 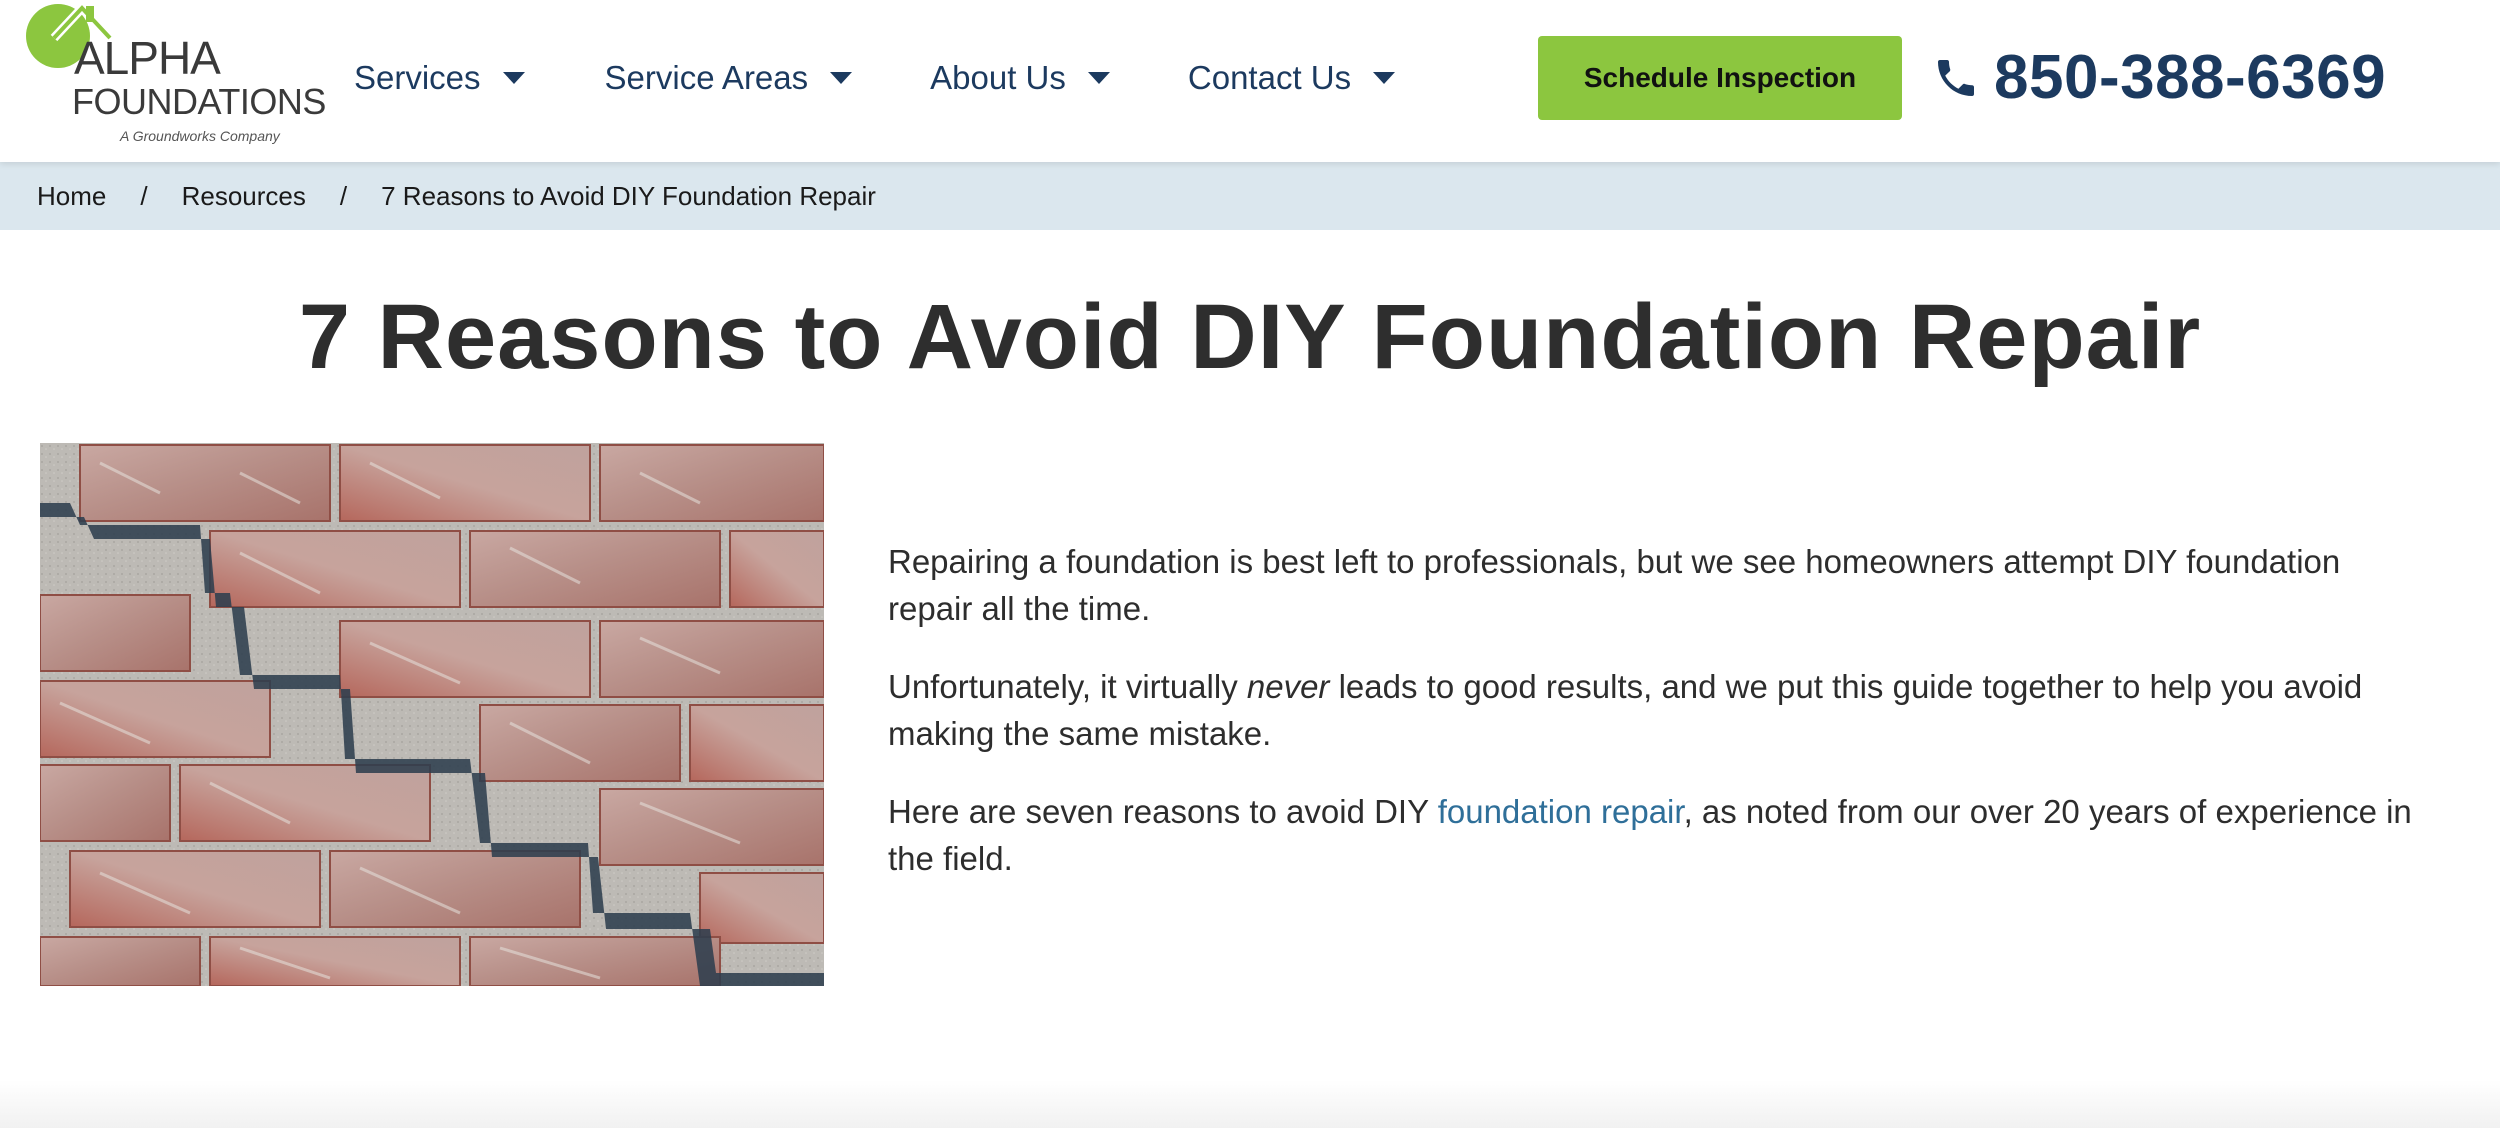 I want to click on breadcrumb-current-page: 7 Reasons to Avoid DIY Foundation Repair, so click(x=628, y=195).